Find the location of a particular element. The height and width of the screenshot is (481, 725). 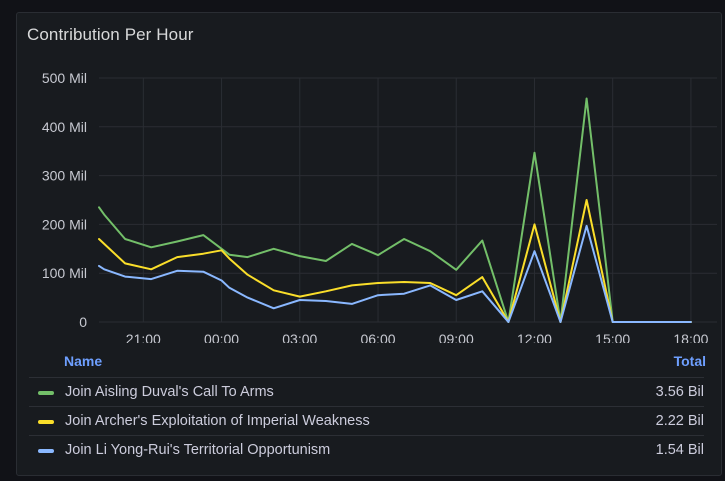

x-tick-label: 03:00 is located at coordinates (299, 337).